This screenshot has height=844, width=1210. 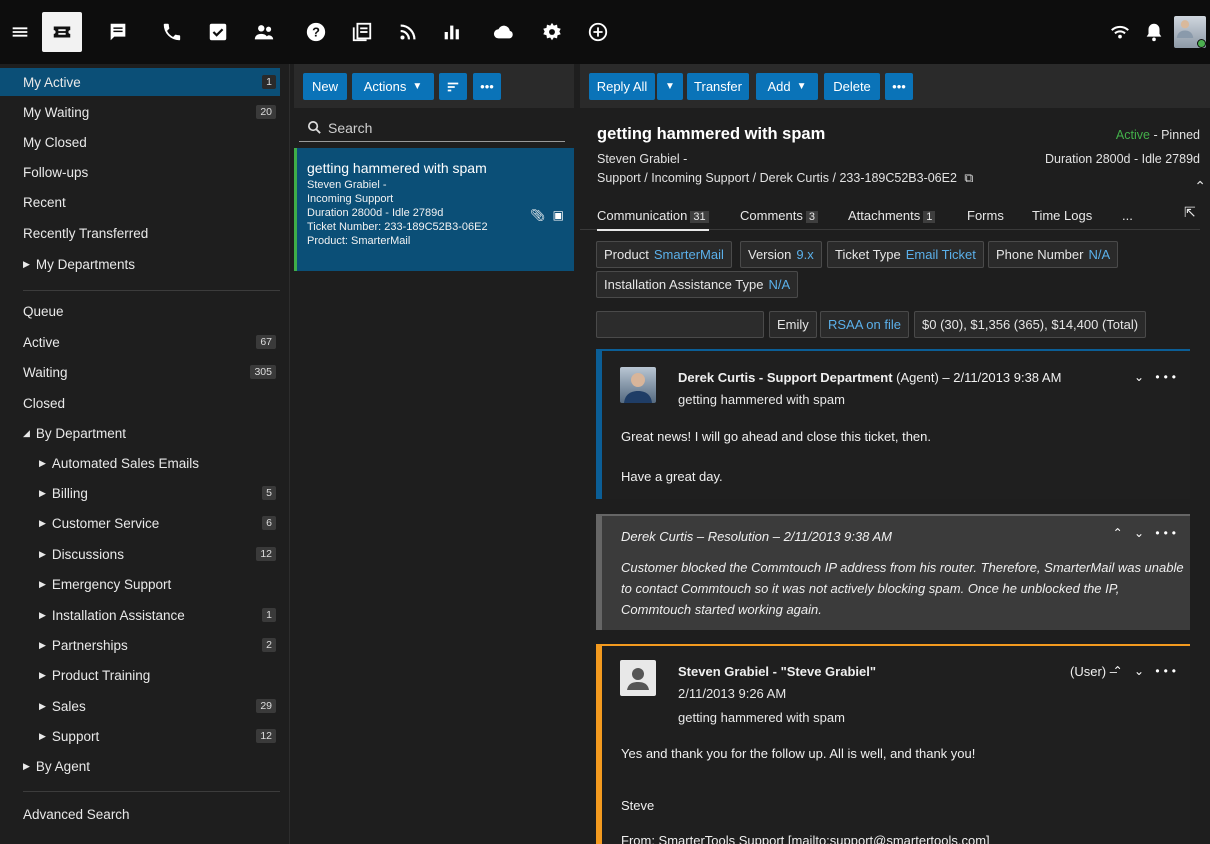 I want to click on field-value: N/A, so click(x=1099, y=254).